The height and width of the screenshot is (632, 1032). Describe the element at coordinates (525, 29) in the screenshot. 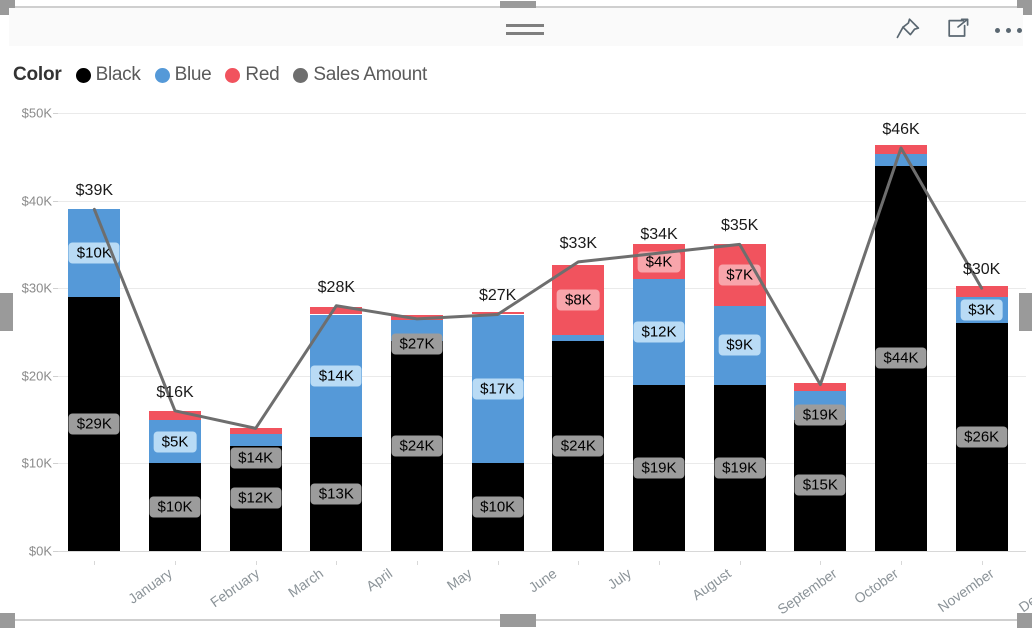

I see `drag-handle-icon` at that location.